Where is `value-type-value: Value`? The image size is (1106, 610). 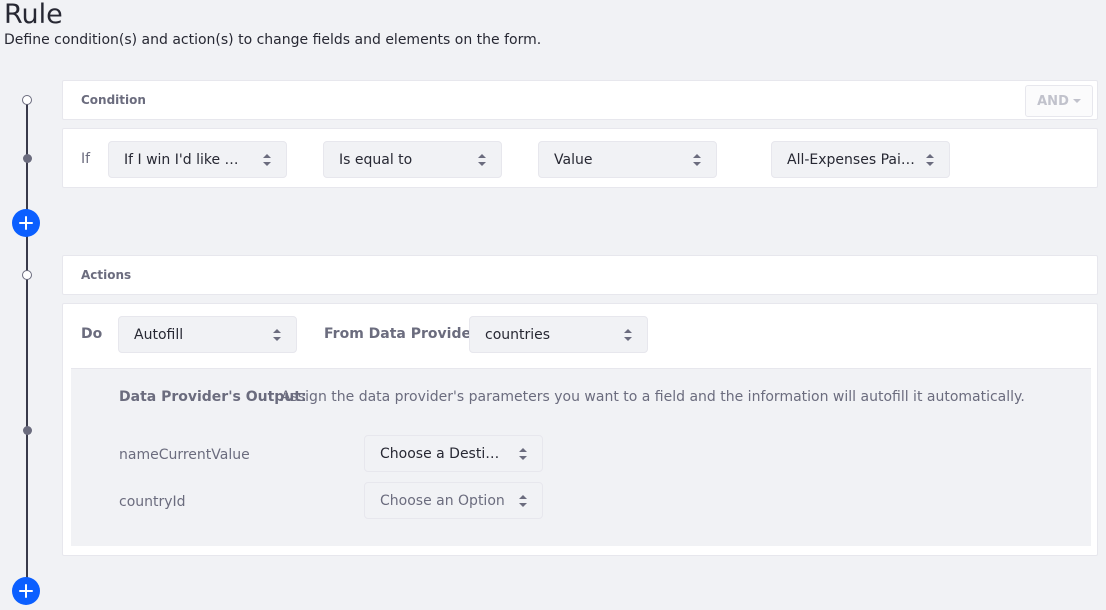
value-type-value: Value is located at coordinates (573, 159).